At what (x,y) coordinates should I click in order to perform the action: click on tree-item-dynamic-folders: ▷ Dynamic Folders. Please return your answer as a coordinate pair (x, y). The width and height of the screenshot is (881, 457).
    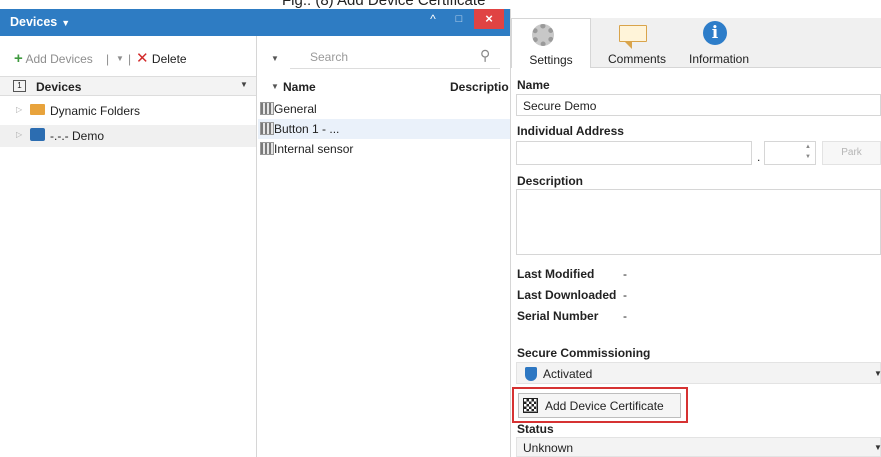
    Looking at the image, I should click on (128, 111).